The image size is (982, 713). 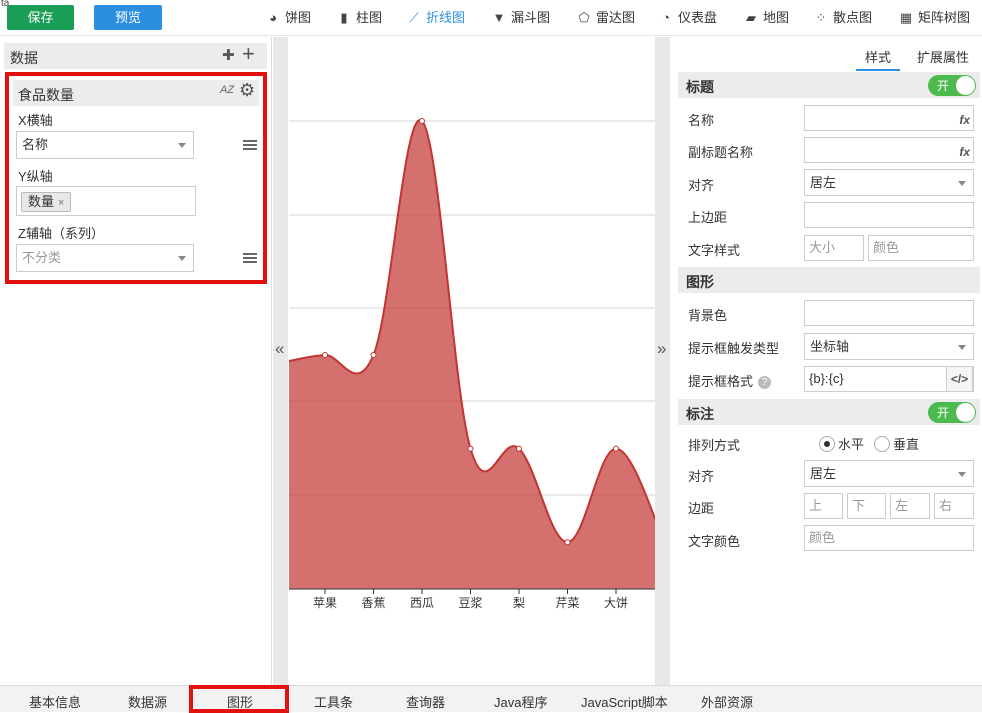 I want to click on gauge-chart-icon: ◔, so click(x=666, y=17).